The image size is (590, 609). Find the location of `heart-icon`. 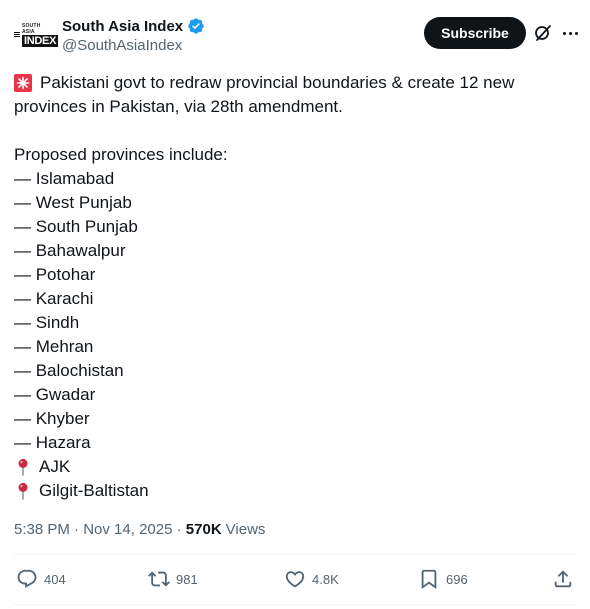

heart-icon is located at coordinates (295, 579).